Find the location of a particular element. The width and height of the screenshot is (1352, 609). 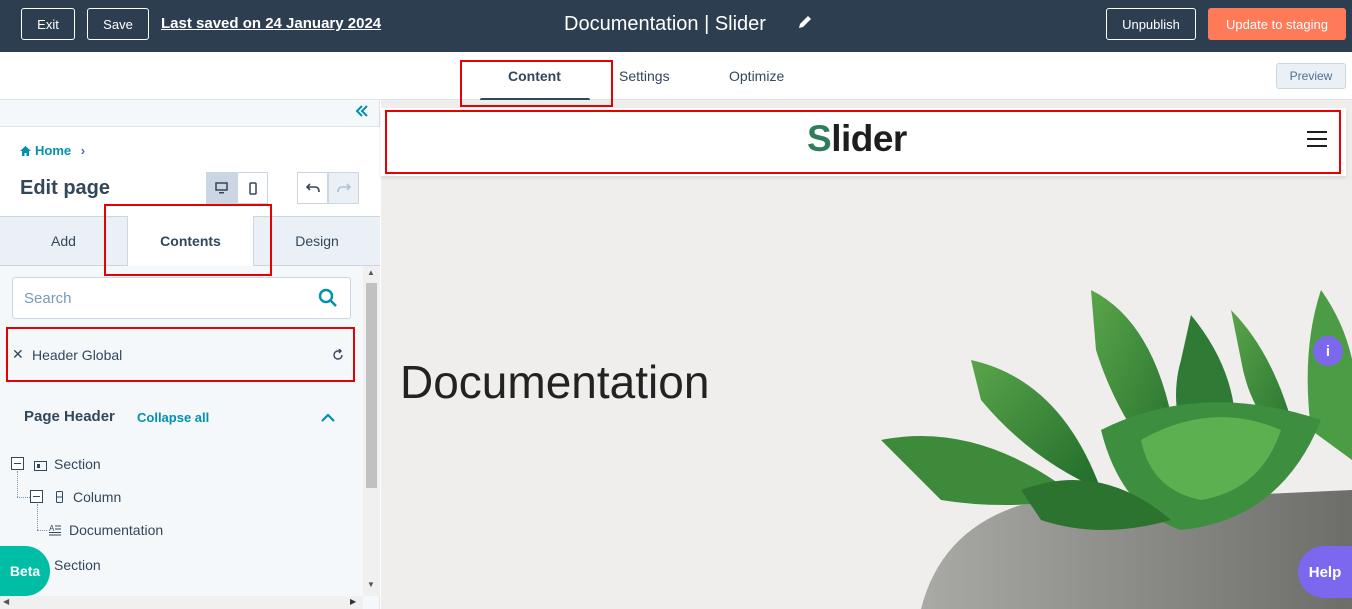

search-icon is located at coordinates (328, 298).